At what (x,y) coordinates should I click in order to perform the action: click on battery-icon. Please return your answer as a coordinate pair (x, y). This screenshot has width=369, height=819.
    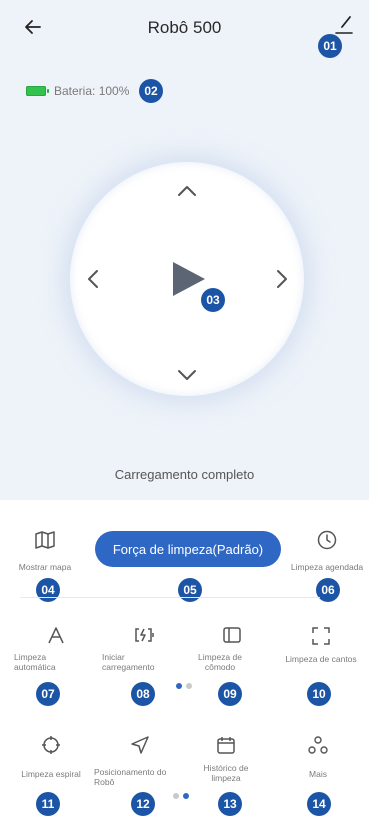
    Looking at the image, I should click on (37, 91).